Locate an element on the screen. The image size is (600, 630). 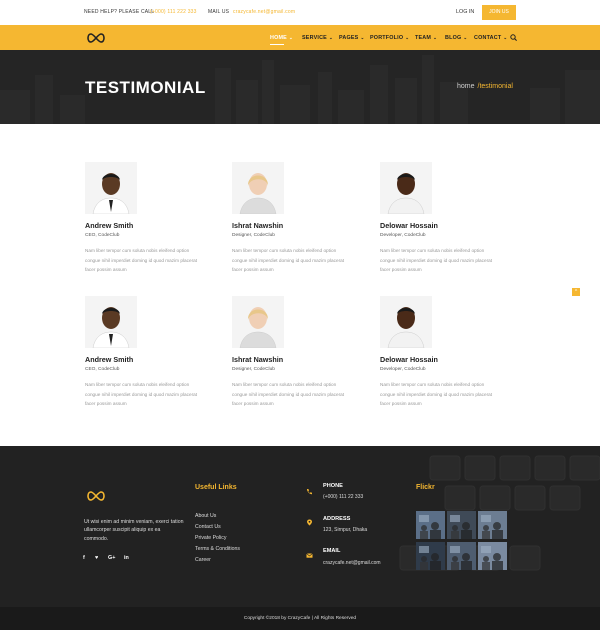
page-title: TESTIMONIAL is located at coordinates (145, 87).